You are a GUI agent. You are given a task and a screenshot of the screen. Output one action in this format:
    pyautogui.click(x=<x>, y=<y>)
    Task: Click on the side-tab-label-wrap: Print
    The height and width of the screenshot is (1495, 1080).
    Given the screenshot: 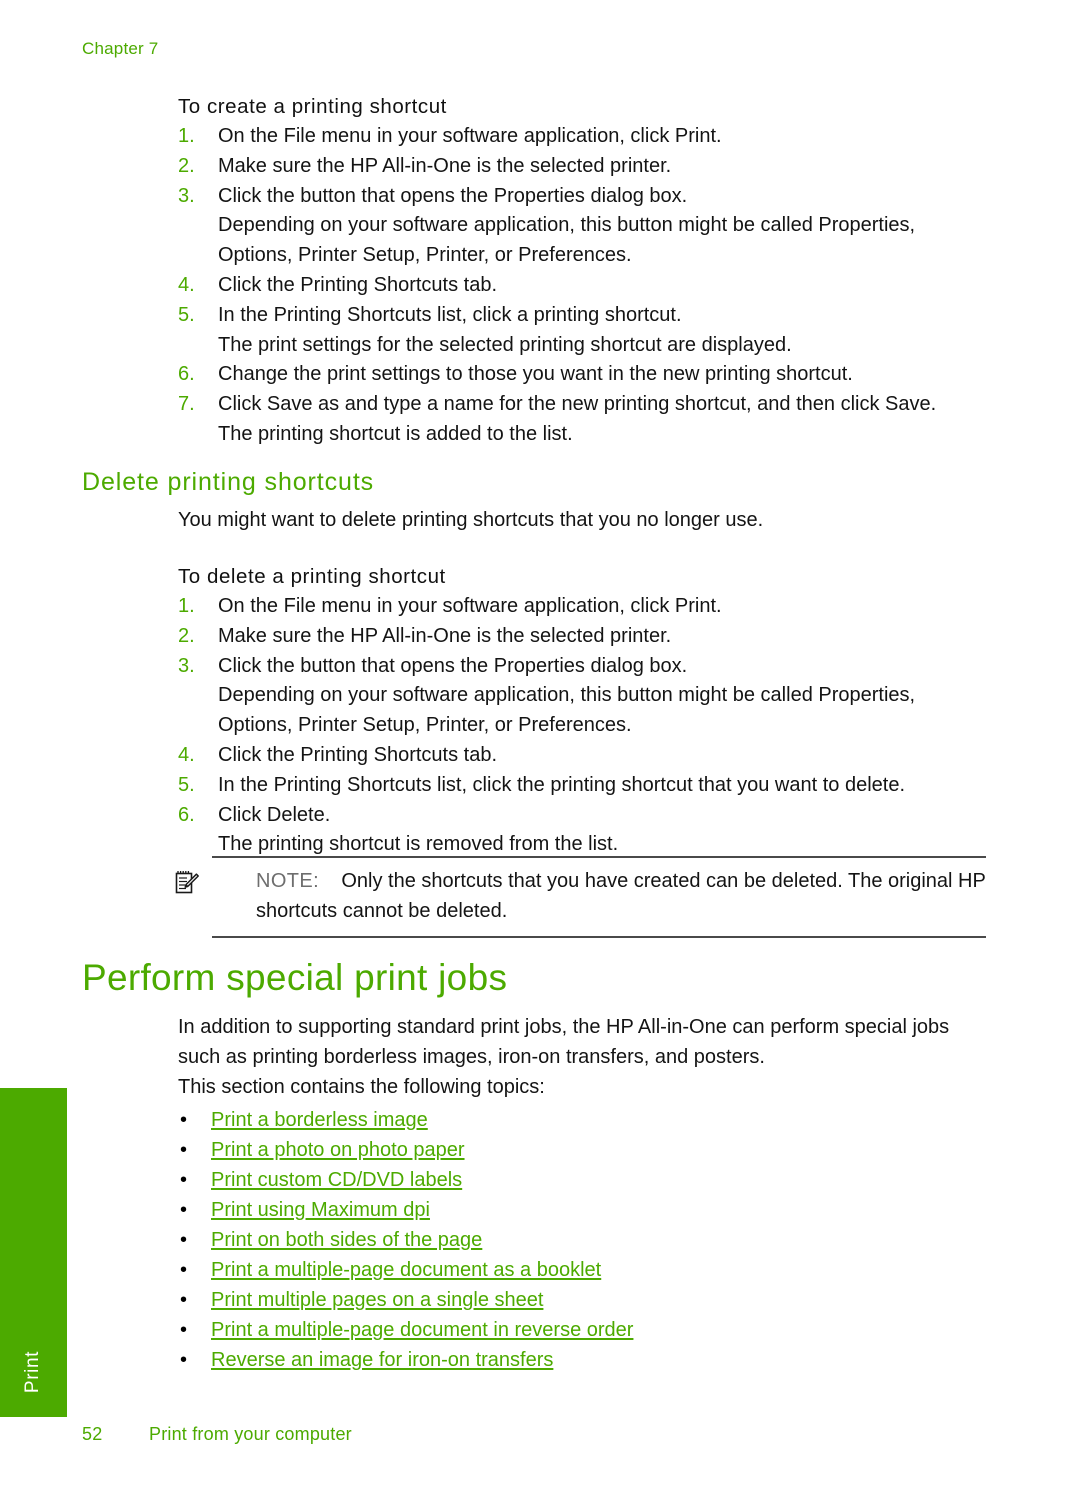 What is the action you would take?
    pyautogui.click(x=34, y=1362)
    